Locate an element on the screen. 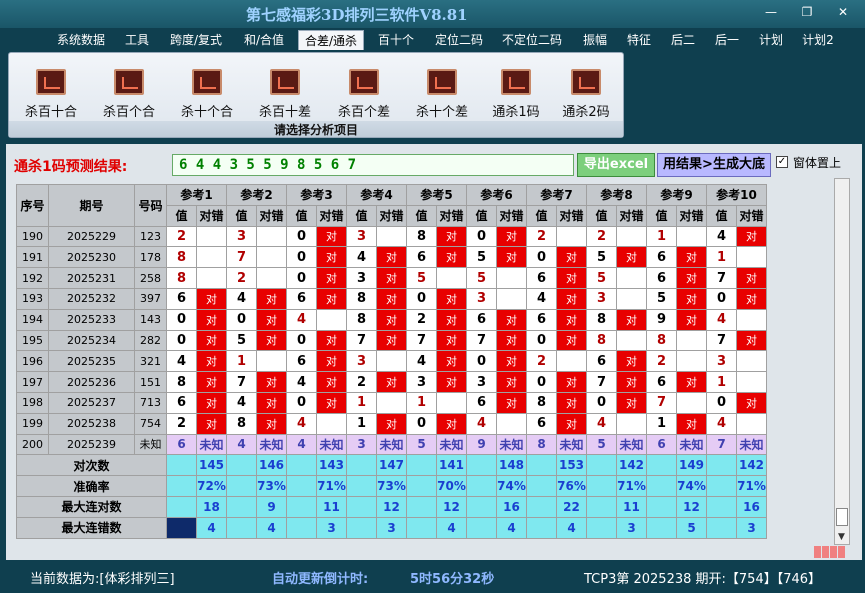  menu-item: 百十个 is located at coordinates (396, 40).